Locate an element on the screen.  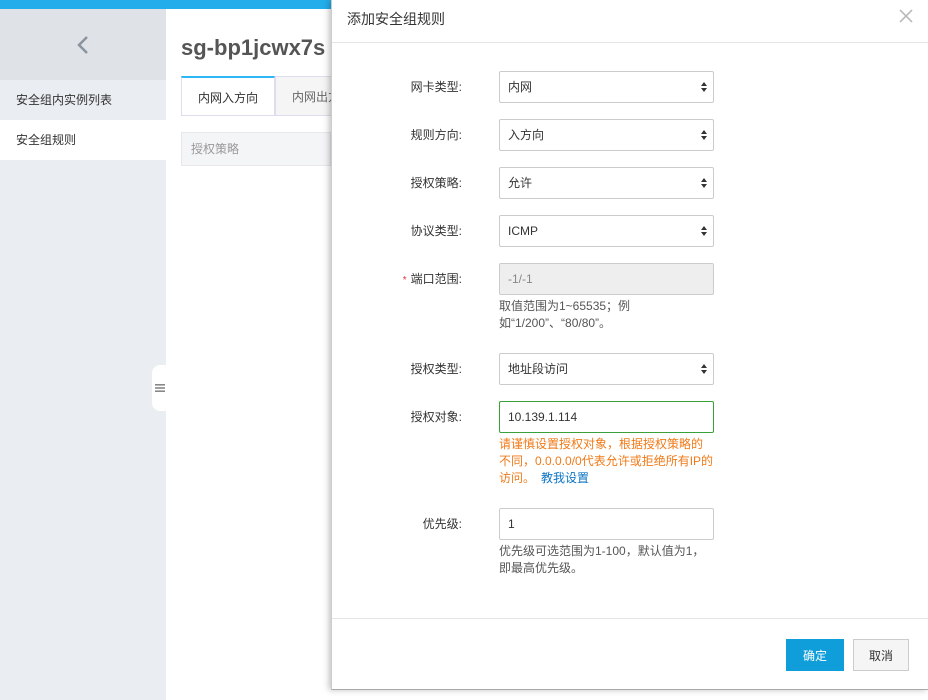
table-header-policy: 授权策略 is located at coordinates (256, 149).